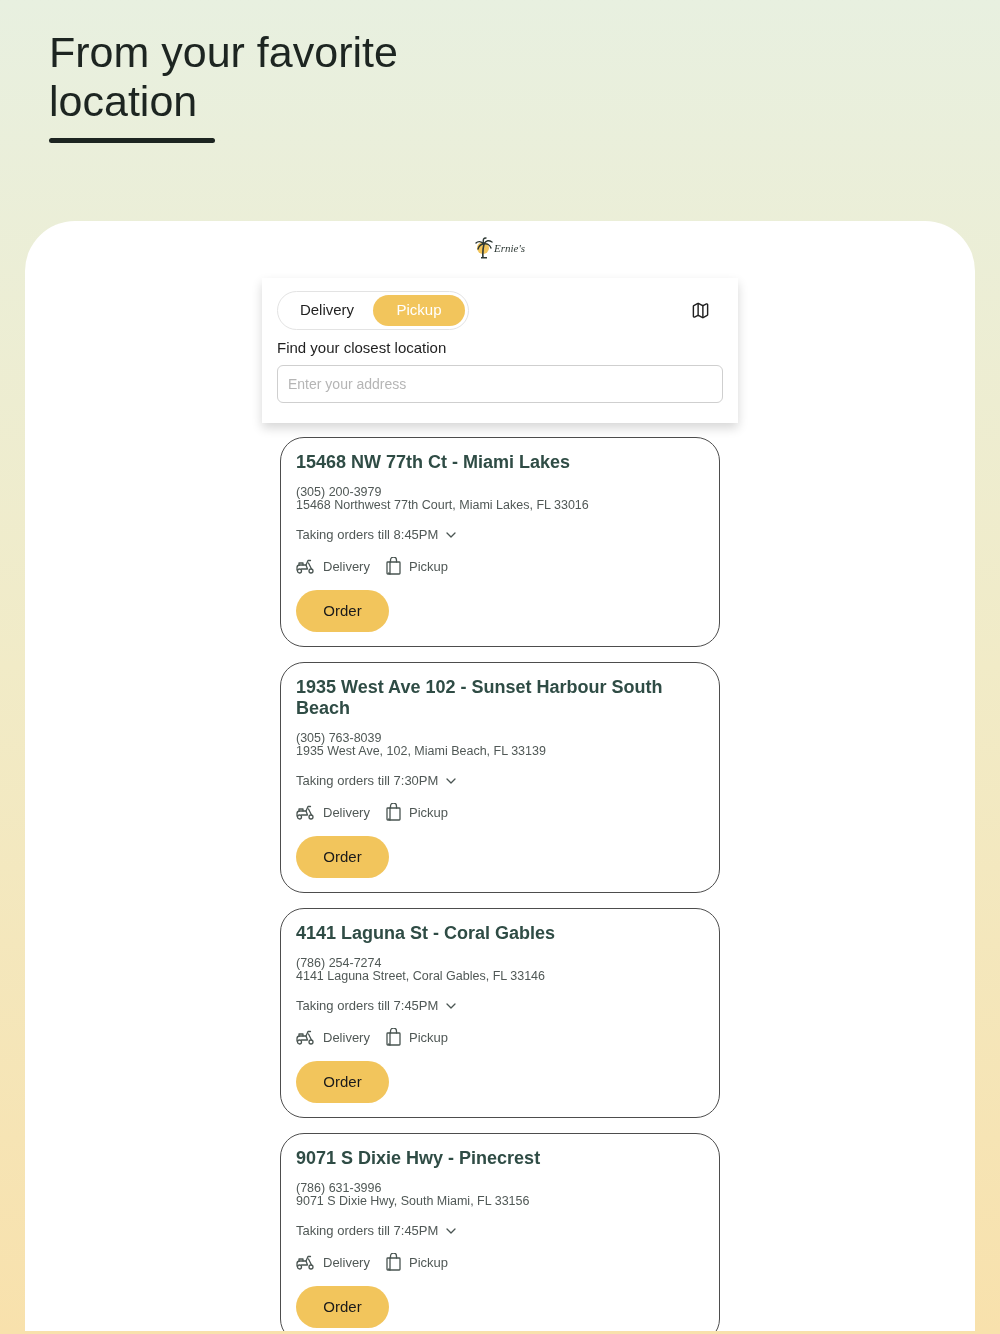  Describe the element at coordinates (421, 751) in the screenshot. I see `street-address: 1935 West Ave, 102, Miami Beach, FL 33139` at that location.